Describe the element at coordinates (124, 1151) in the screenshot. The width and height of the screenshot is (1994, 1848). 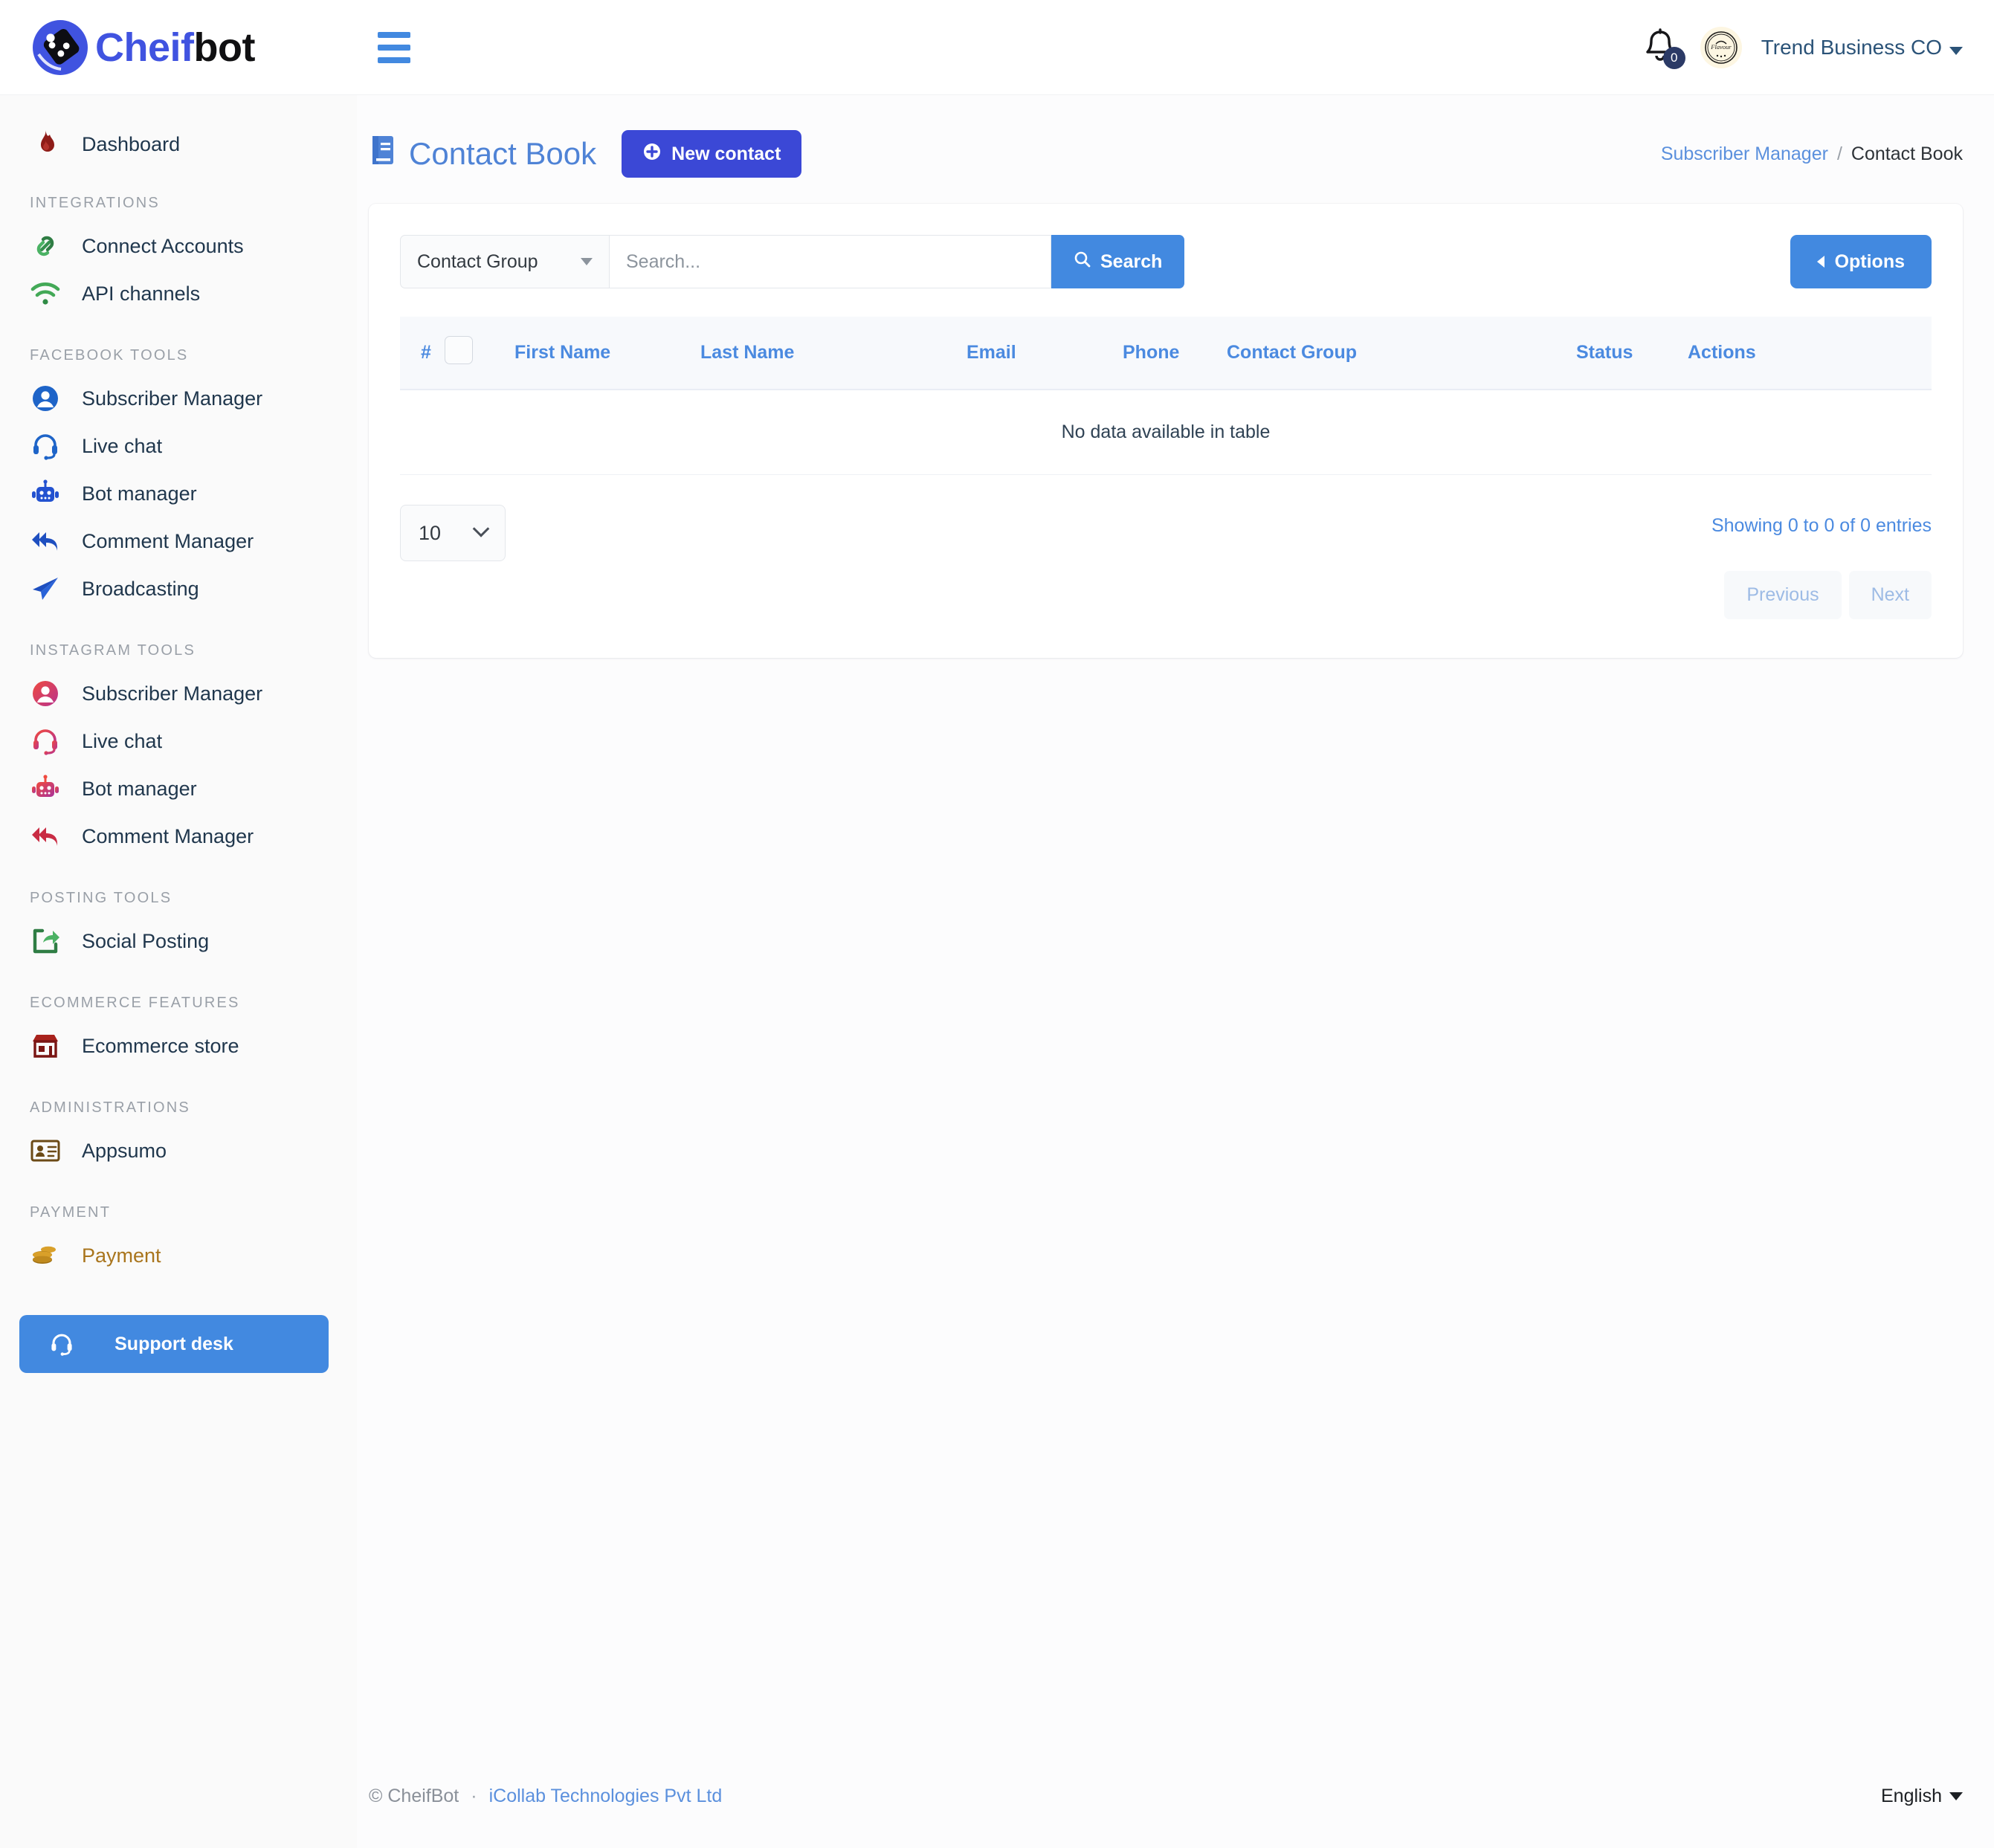
I see `sidebar-item-label: Appsumo` at that location.